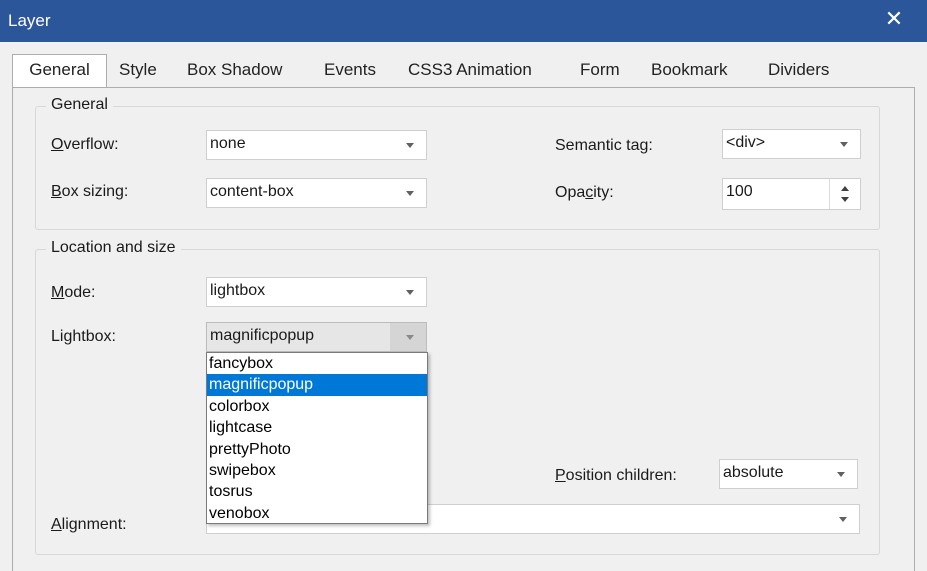  What do you see at coordinates (604, 145) in the screenshot?
I see `semantic-tag-label: Semantic tag:` at bounding box center [604, 145].